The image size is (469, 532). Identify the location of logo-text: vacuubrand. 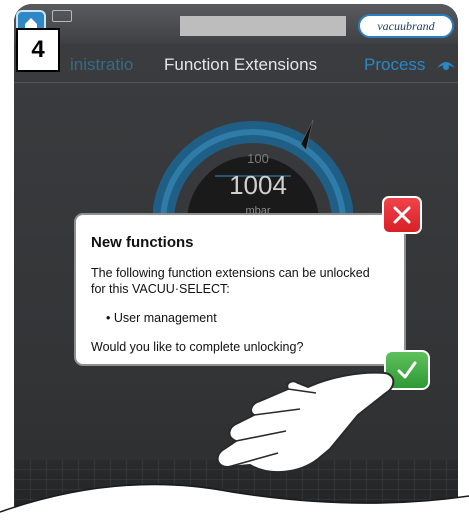
(406, 25).